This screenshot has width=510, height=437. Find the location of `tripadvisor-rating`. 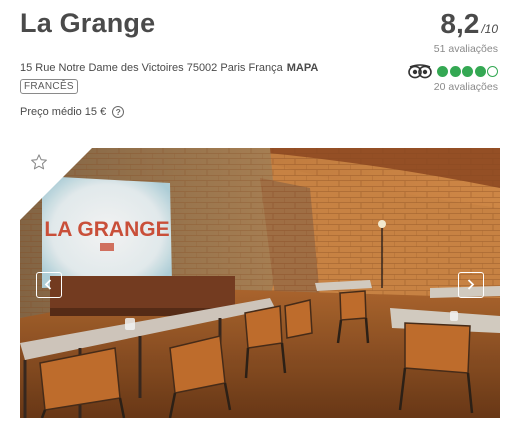

tripadvisor-rating is located at coordinates (452, 71).